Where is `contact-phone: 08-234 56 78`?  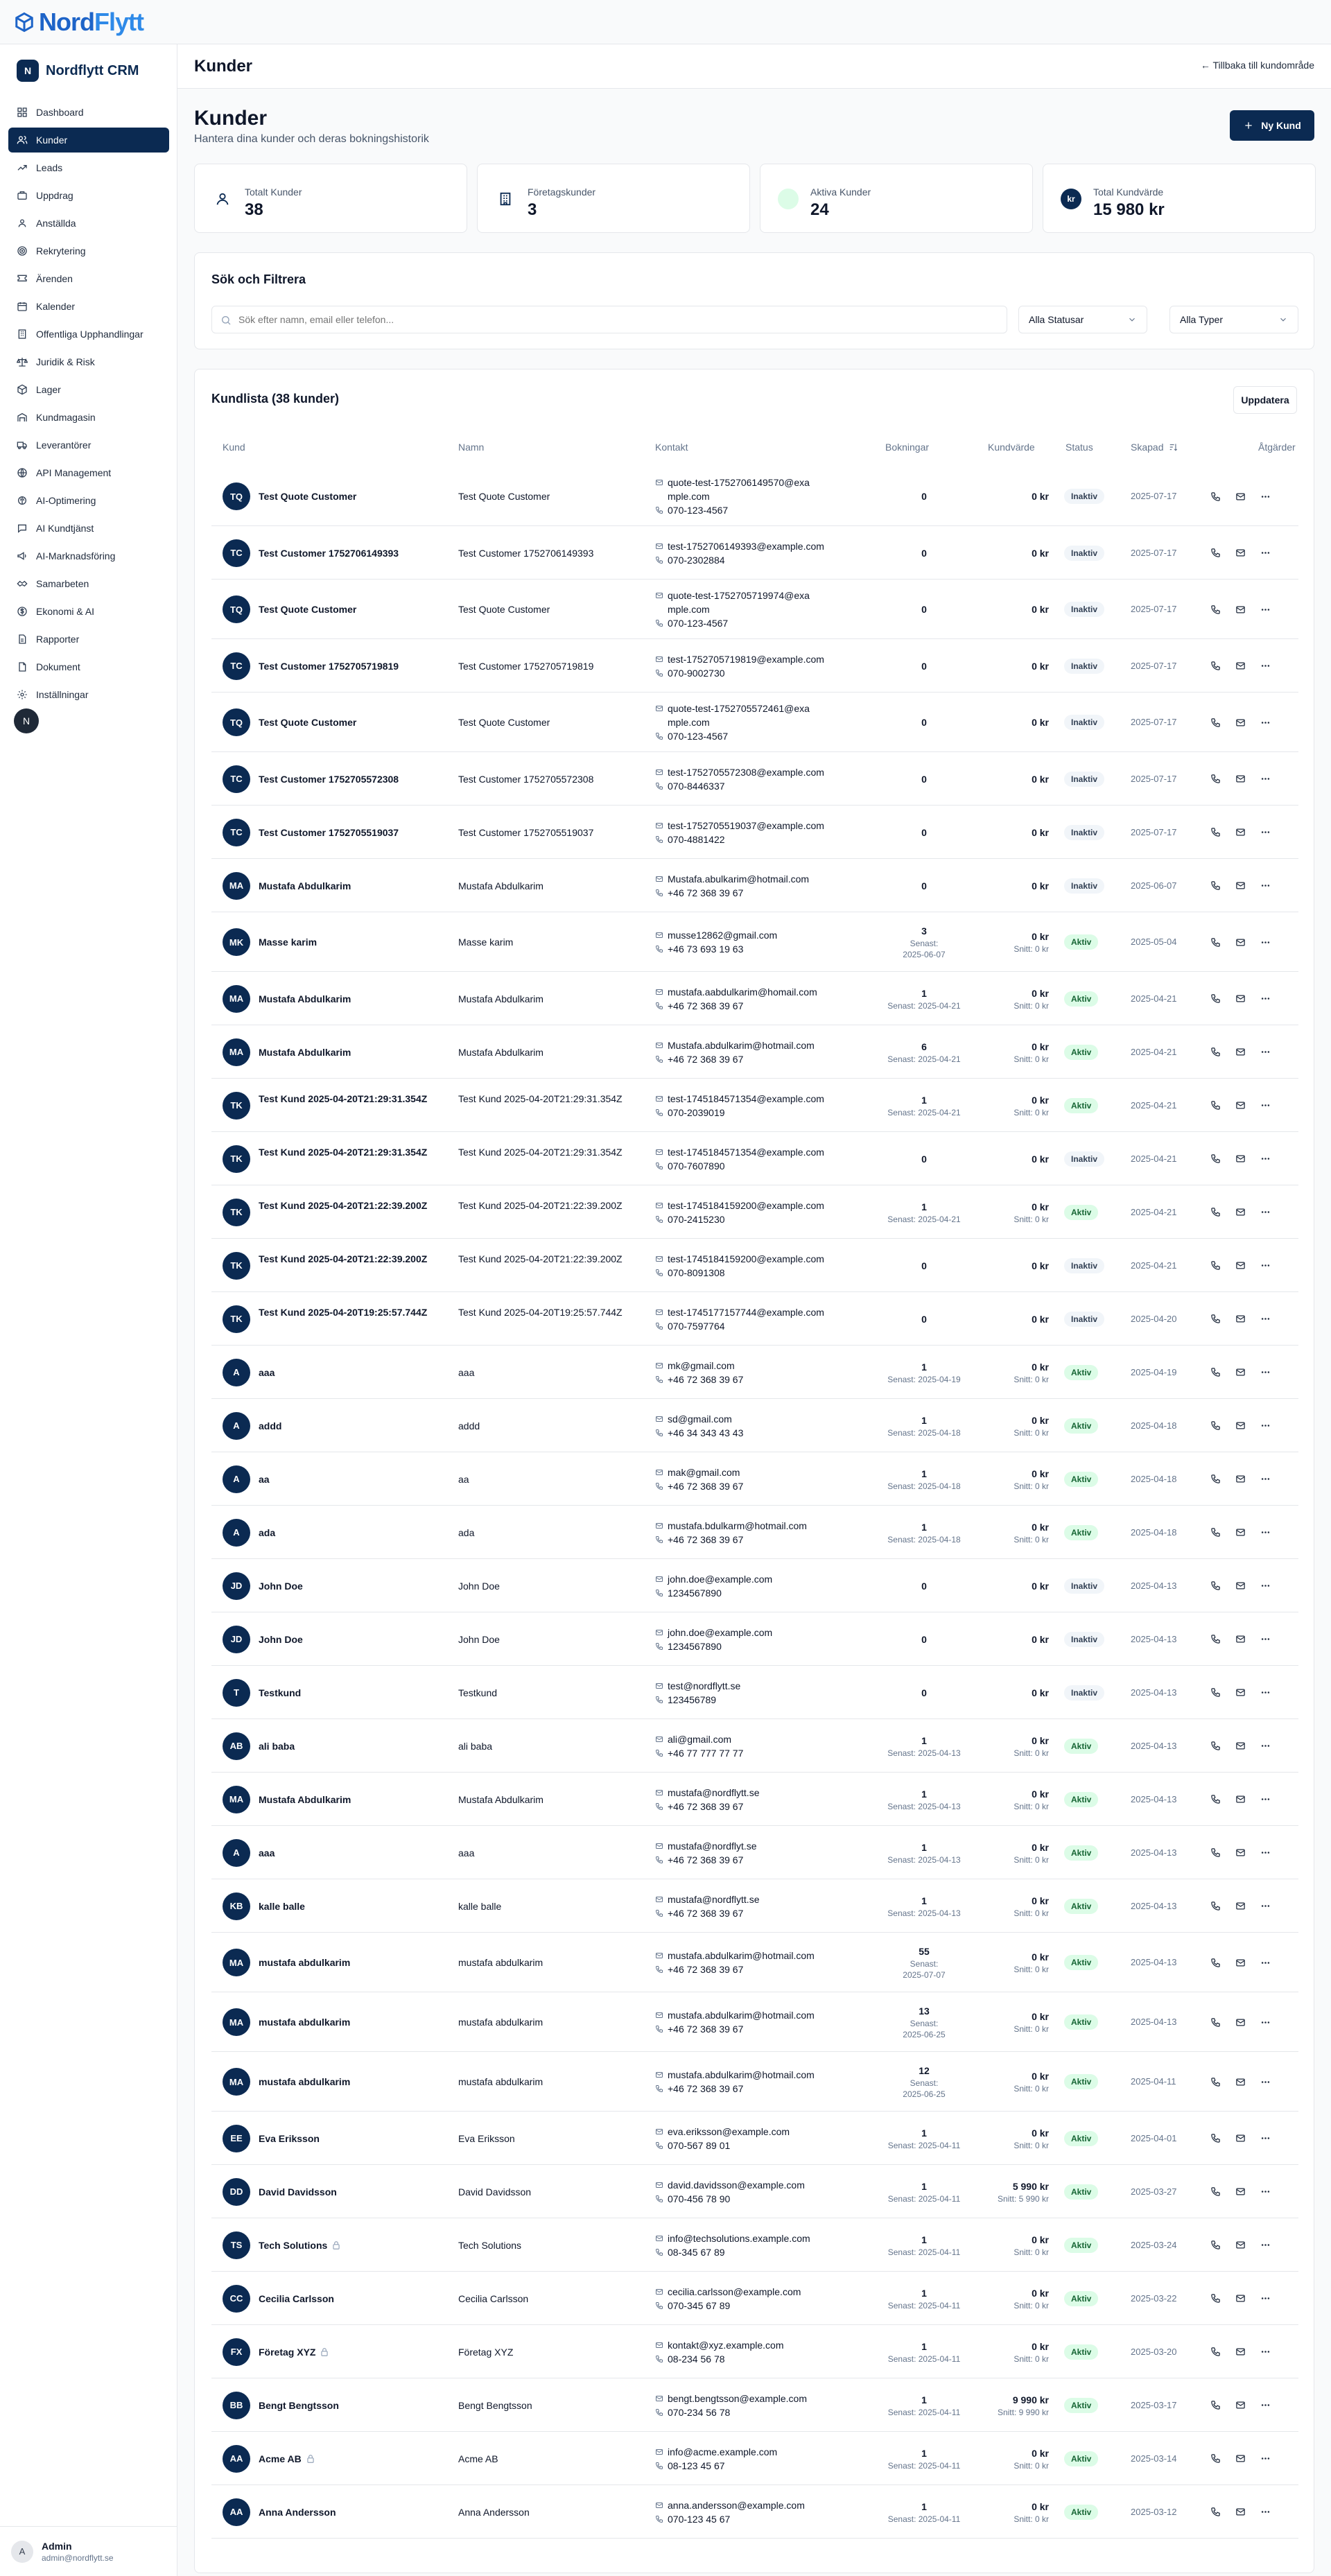 contact-phone: 08-234 56 78 is located at coordinates (696, 2359).